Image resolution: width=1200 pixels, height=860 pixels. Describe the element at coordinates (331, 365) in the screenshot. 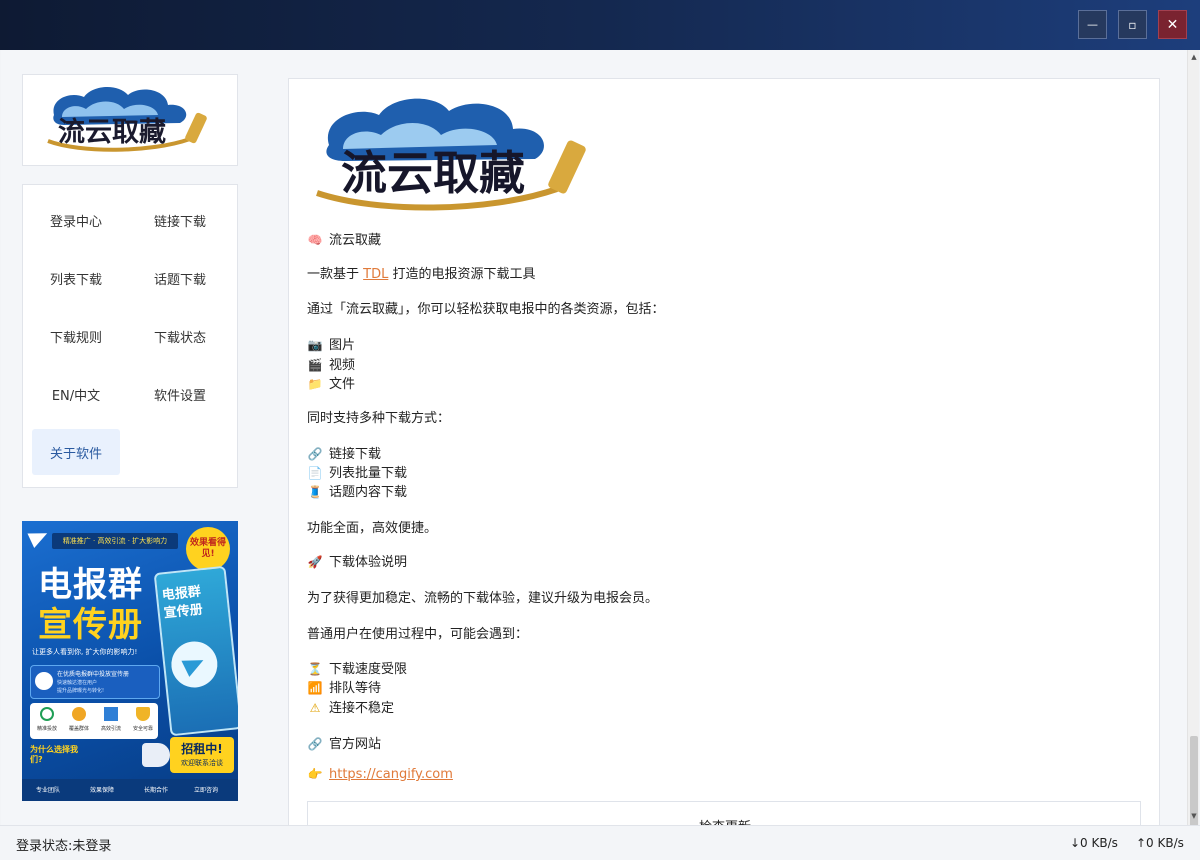

I see `list-item: 🎬 视频` at that location.